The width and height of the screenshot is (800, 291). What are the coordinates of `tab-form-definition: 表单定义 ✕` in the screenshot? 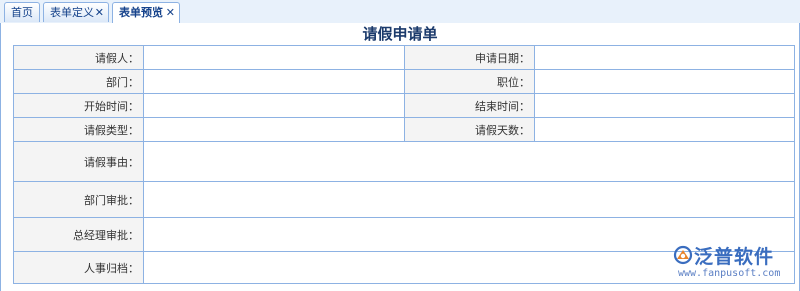 It's located at (76, 12).